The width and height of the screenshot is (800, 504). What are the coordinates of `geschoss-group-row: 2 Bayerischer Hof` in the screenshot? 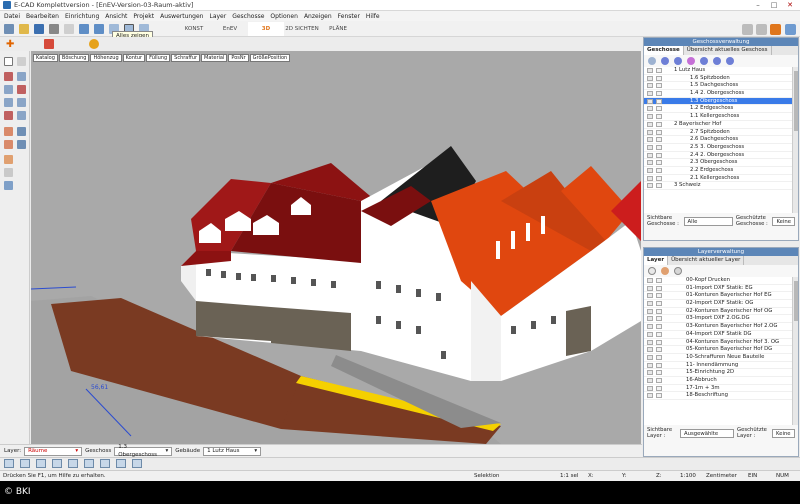 It's located at (721, 125).